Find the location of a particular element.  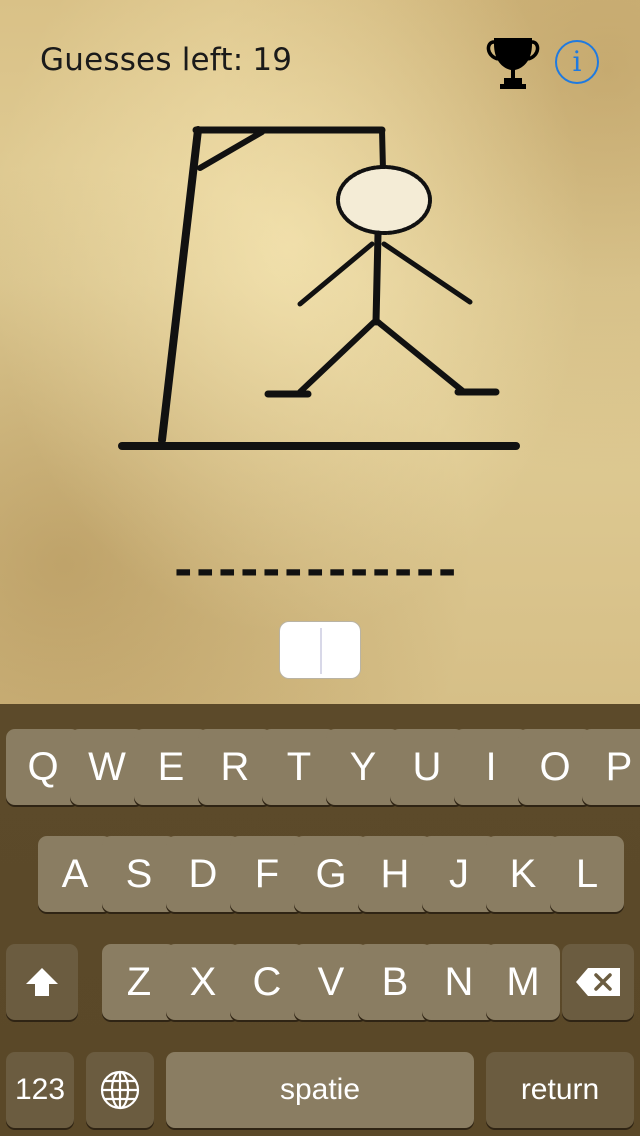

letter-input is located at coordinates (320, 650).